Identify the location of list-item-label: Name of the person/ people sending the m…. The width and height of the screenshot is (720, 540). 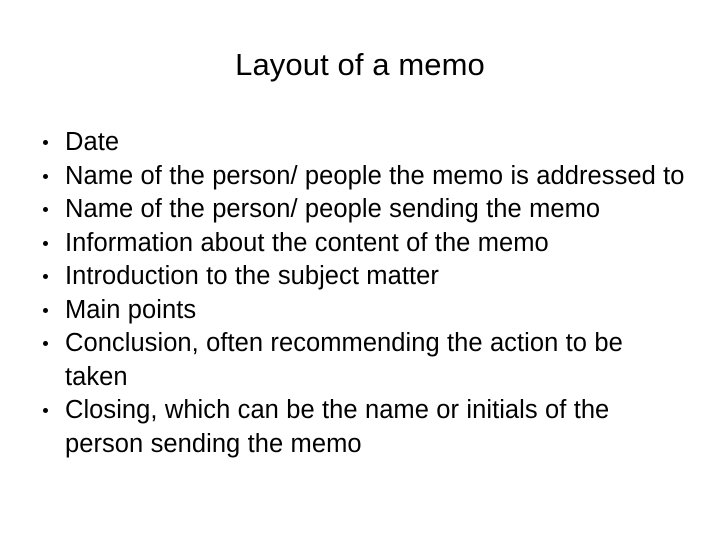
(333, 209).